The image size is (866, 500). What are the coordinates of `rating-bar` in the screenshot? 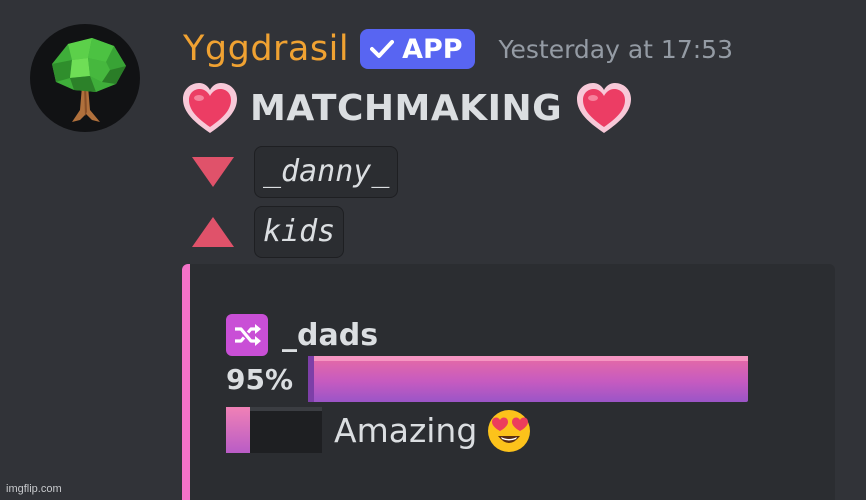 It's located at (274, 430).